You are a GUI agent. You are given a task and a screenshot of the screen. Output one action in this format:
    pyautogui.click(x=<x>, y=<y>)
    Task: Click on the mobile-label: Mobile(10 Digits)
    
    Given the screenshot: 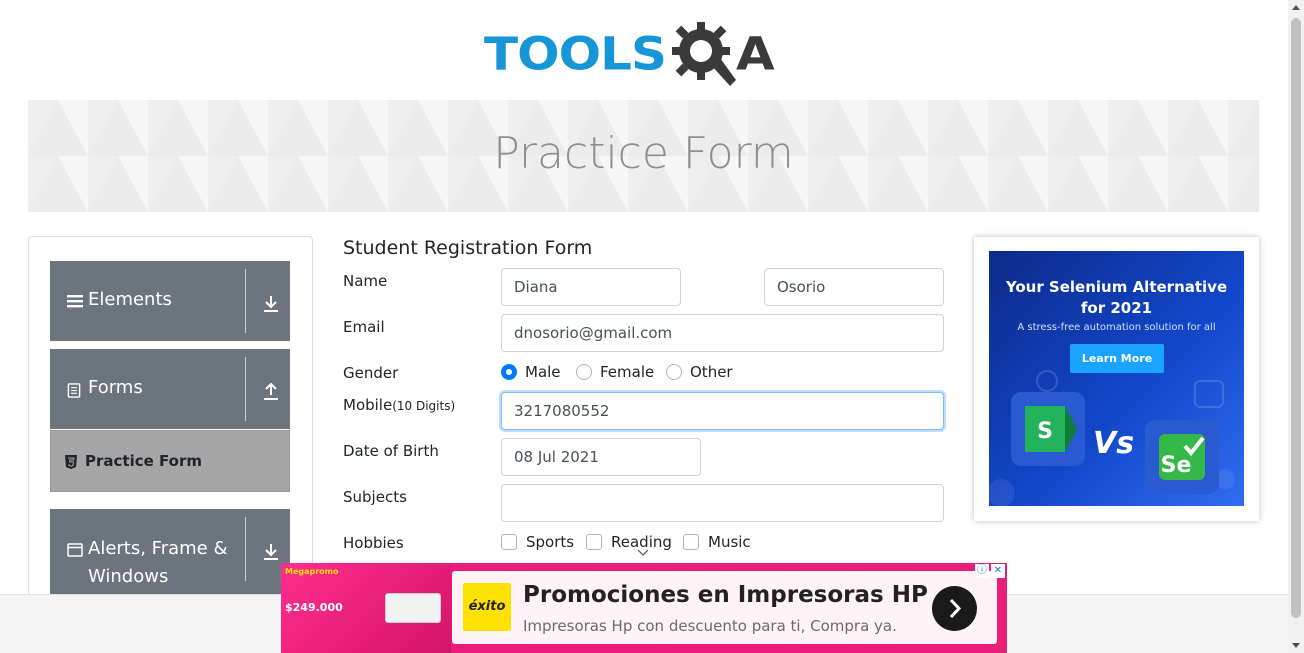 What is the action you would take?
    pyautogui.click(x=399, y=405)
    